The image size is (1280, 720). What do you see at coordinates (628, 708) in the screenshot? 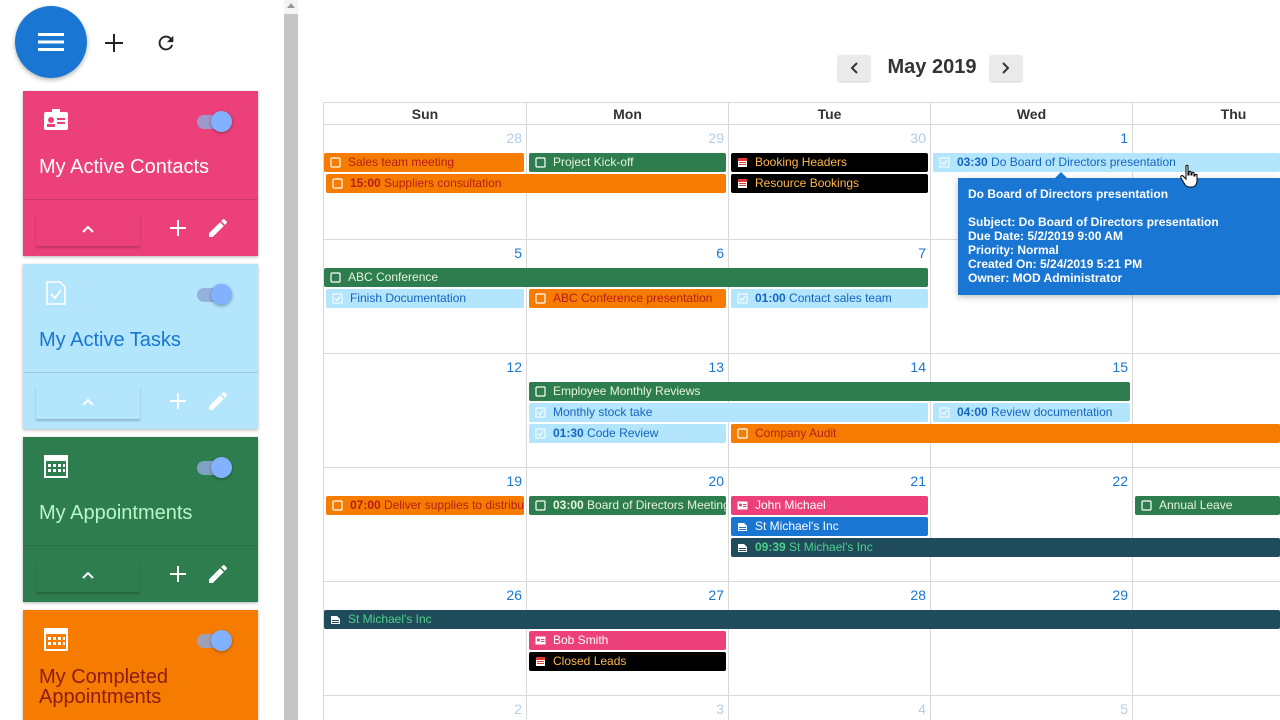
I see `day-cell: 3` at bounding box center [628, 708].